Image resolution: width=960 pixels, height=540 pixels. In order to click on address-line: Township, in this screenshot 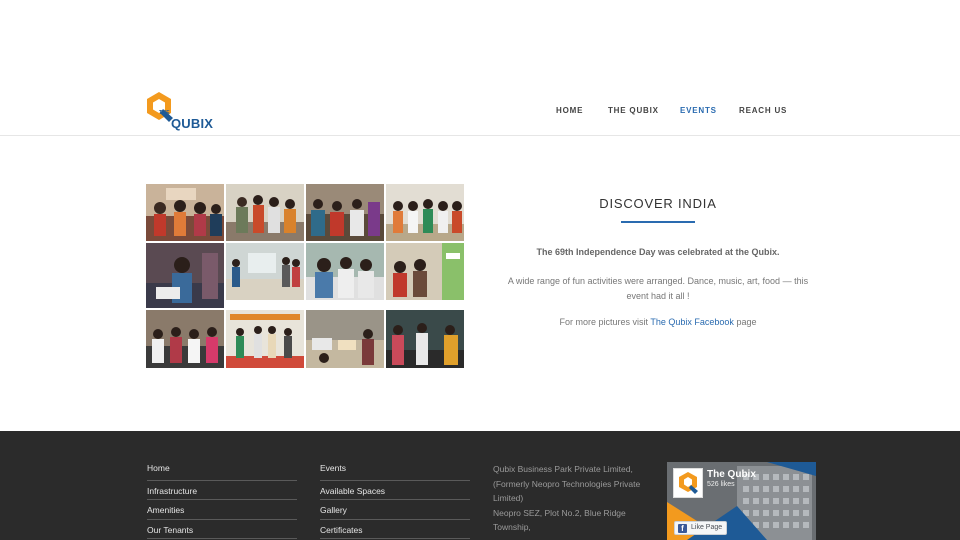, I will do `click(512, 527)`.